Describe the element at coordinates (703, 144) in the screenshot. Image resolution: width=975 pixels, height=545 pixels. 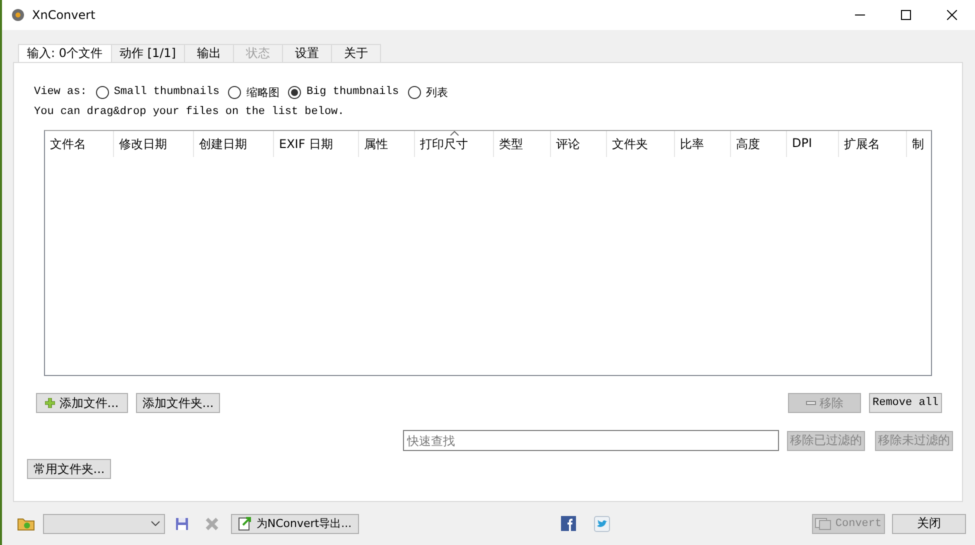
I see `column-header: 比率` at that location.